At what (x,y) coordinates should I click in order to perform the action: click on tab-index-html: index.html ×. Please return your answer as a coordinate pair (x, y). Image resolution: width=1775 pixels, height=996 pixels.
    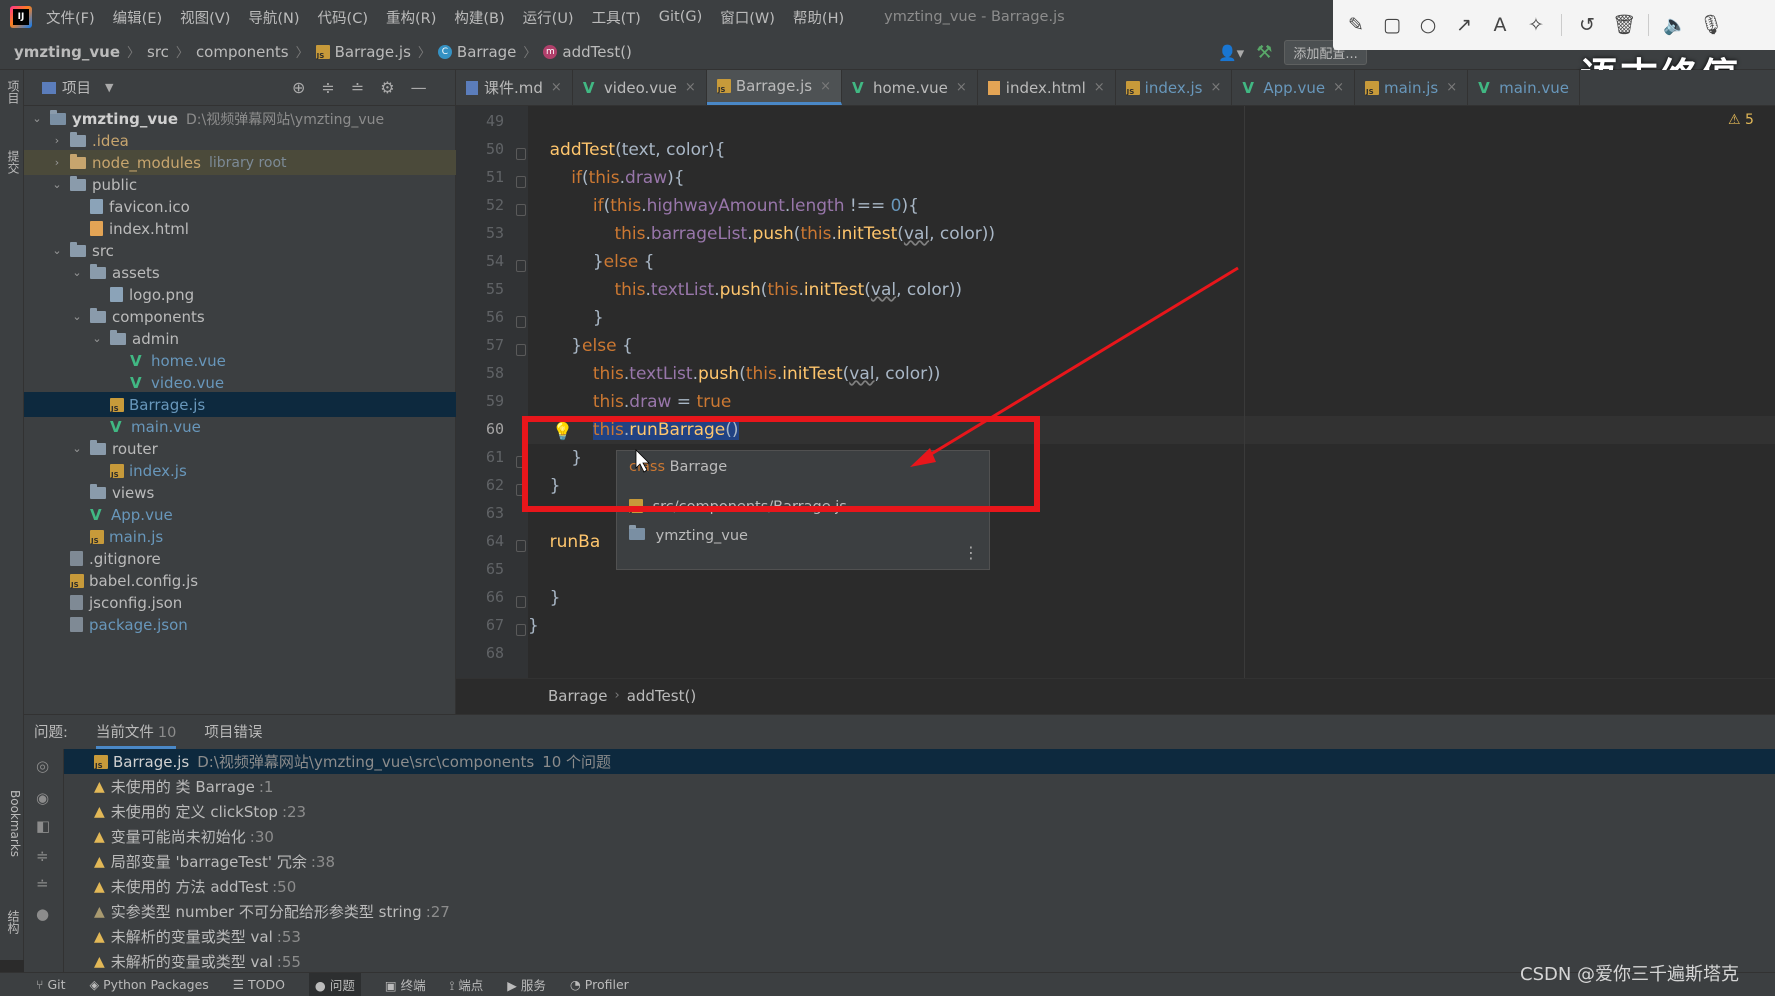
    Looking at the image, I should click on (1047, 87).